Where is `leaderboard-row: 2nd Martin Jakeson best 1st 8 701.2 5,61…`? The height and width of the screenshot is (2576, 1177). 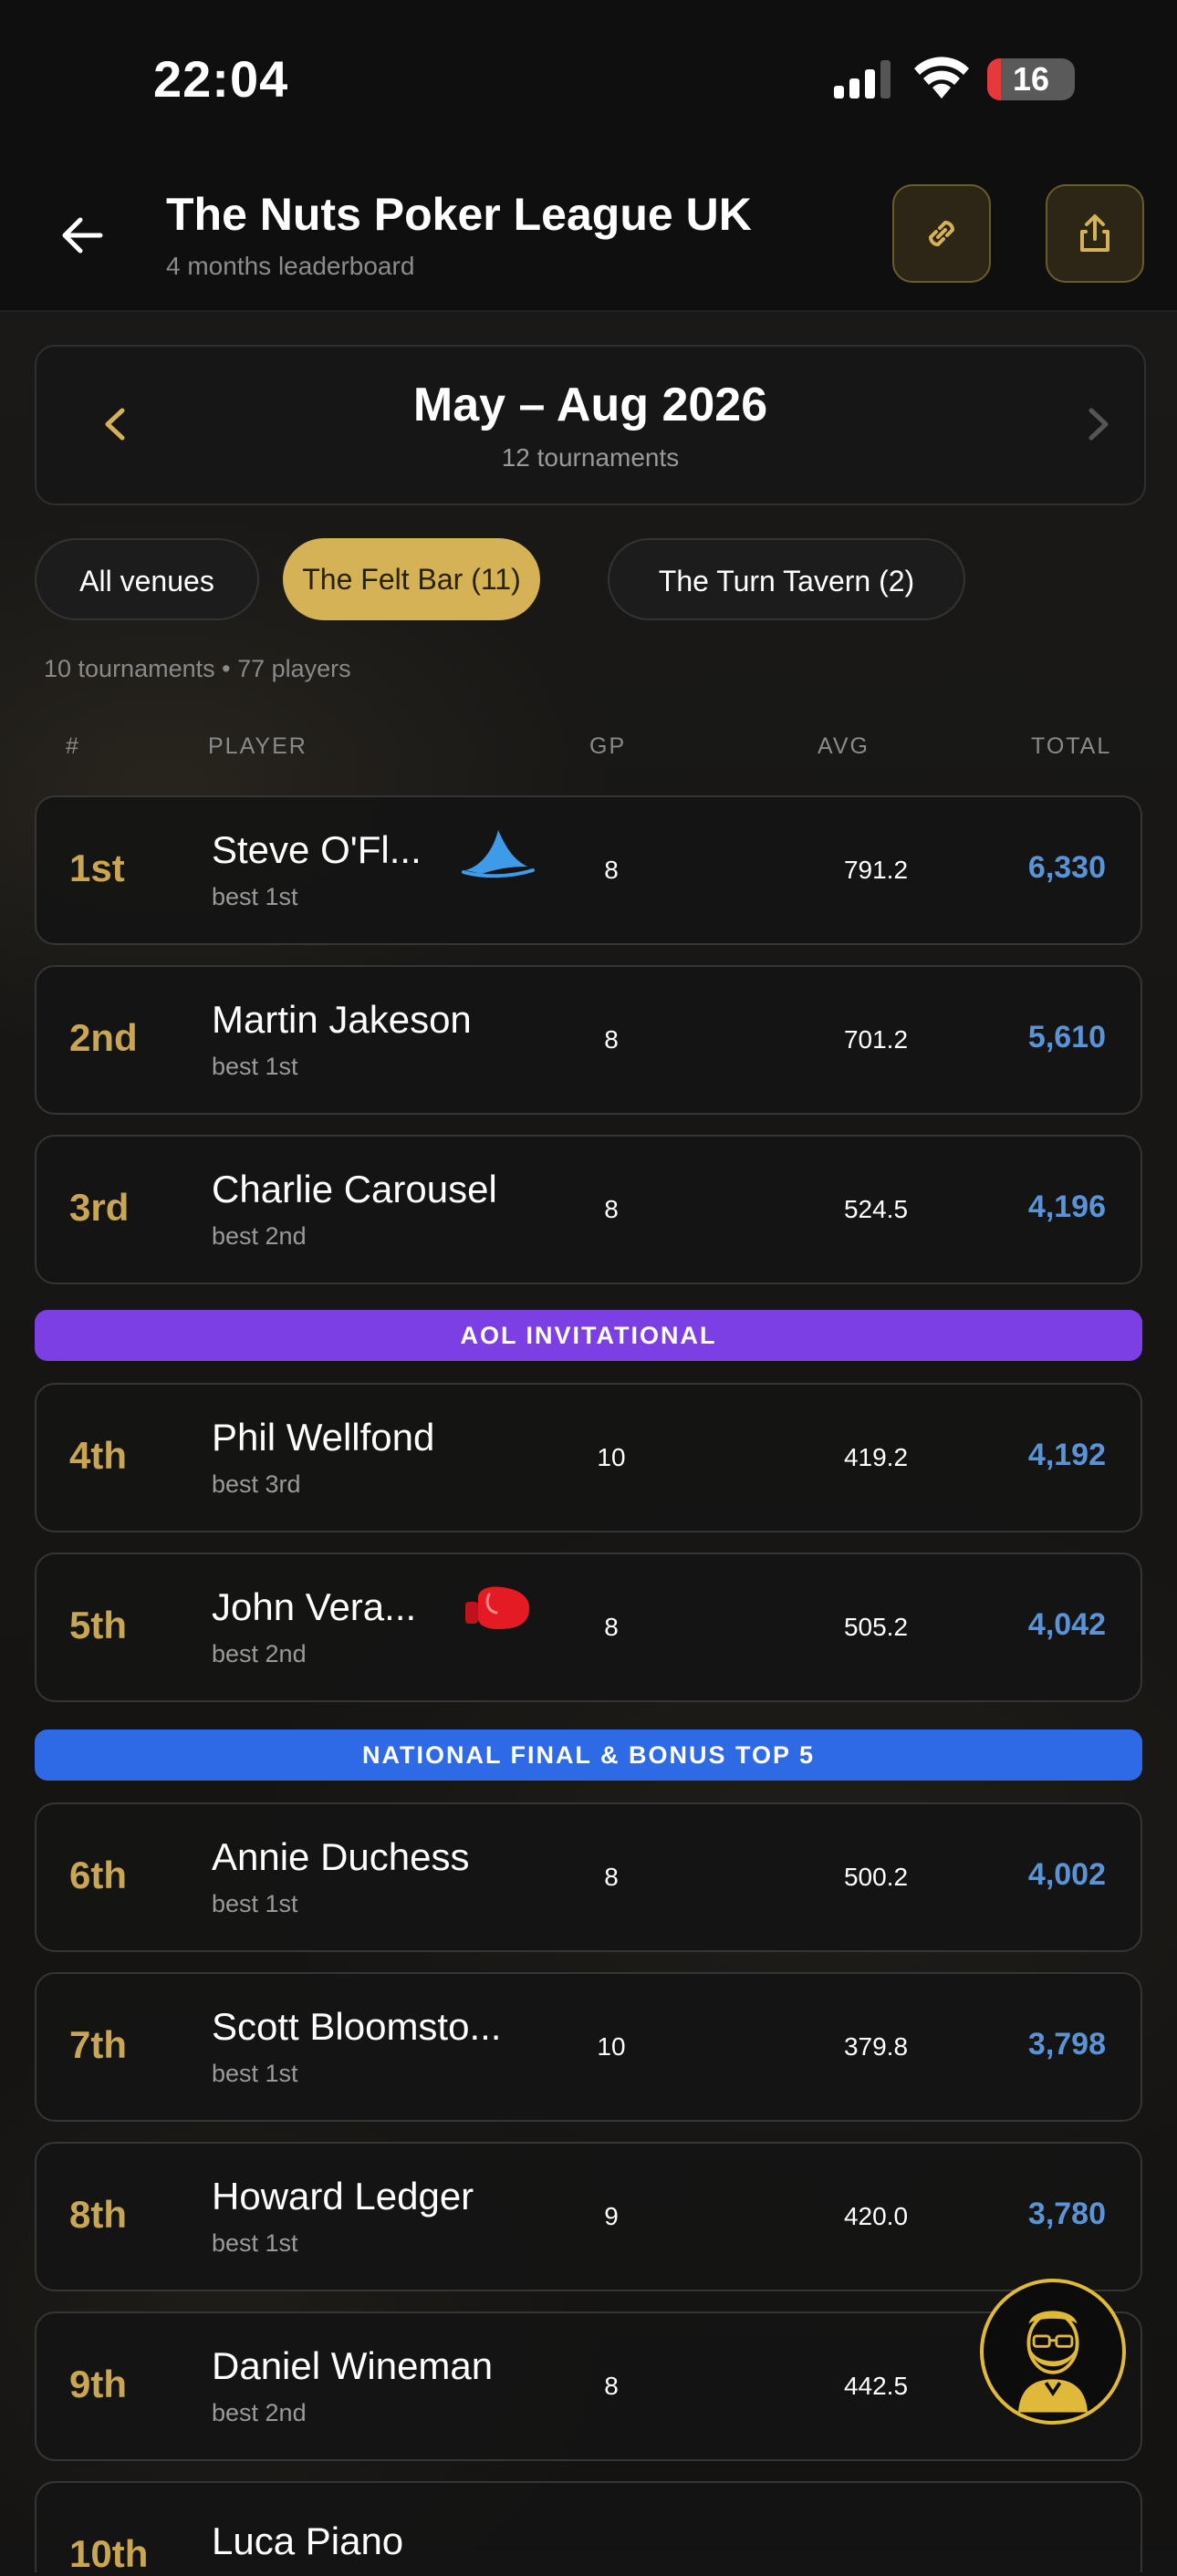 leaderboard-row: 2nd Martin Jakeson best 1st 8 701.2 5,61… is located at coordinates (589, 1040).